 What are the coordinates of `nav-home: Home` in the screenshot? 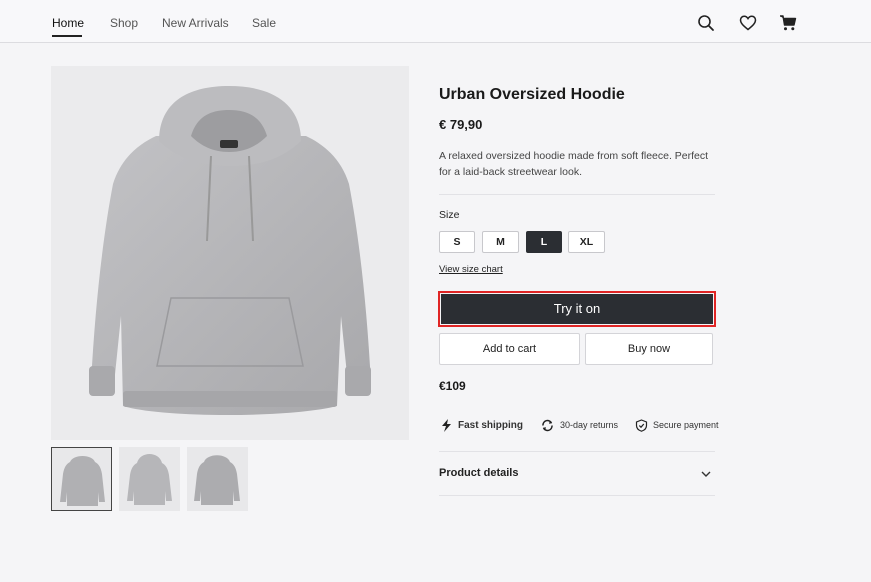 It's located at (68, 23).